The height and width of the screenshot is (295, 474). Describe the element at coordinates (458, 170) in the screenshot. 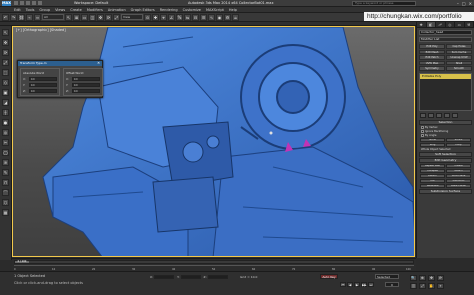

I see `attach-button: Attach` at that location.